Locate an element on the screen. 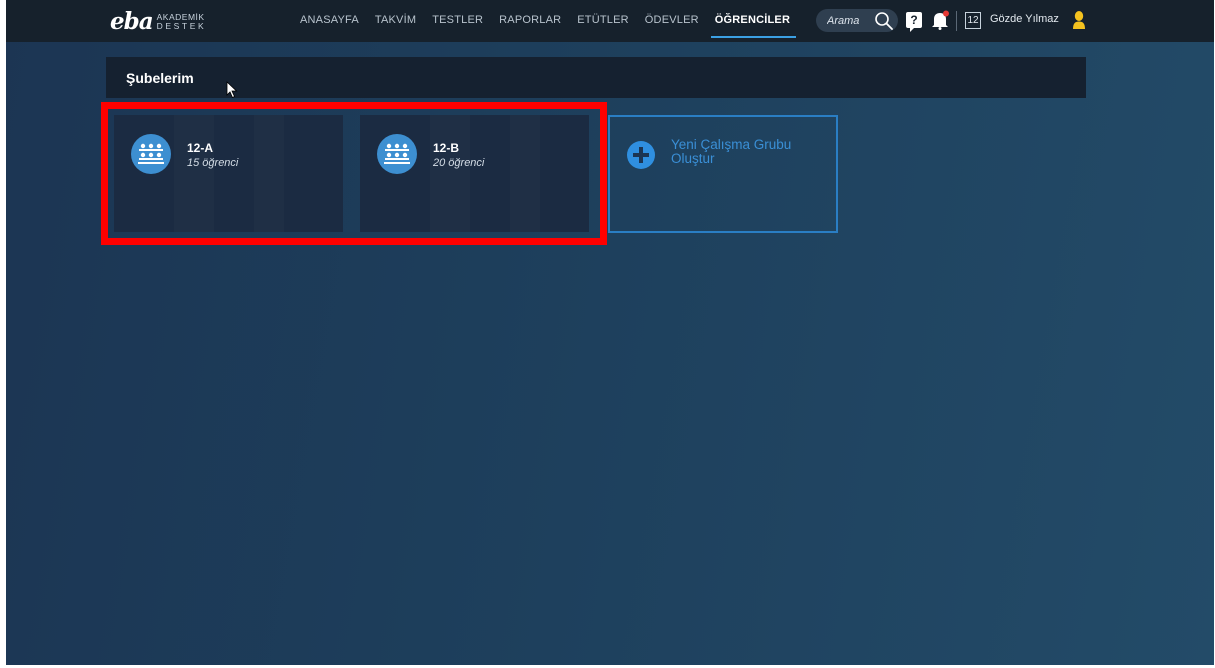 The image size is (1215, 668). group-card-12b: 12-B 20 öğrenci is located at coordinates (474, 173).